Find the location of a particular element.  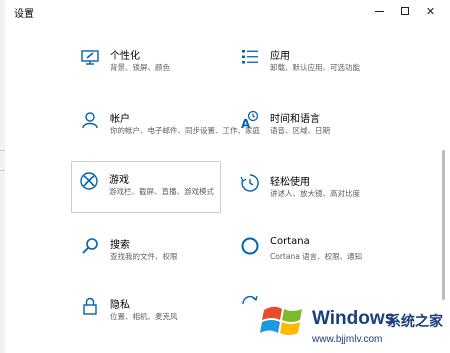

tile-search: 搜索 查找我的文件、权限 is located at coordinates (147, 251).